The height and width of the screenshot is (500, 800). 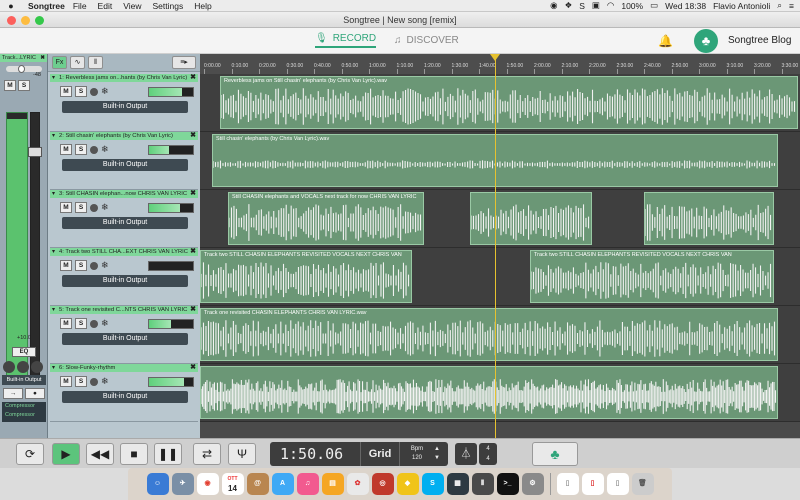 What do you see at coordinates (232, 484) in the screenshot?
I see `calendar-icon: OTT 14` at bounding box center [232, 484].